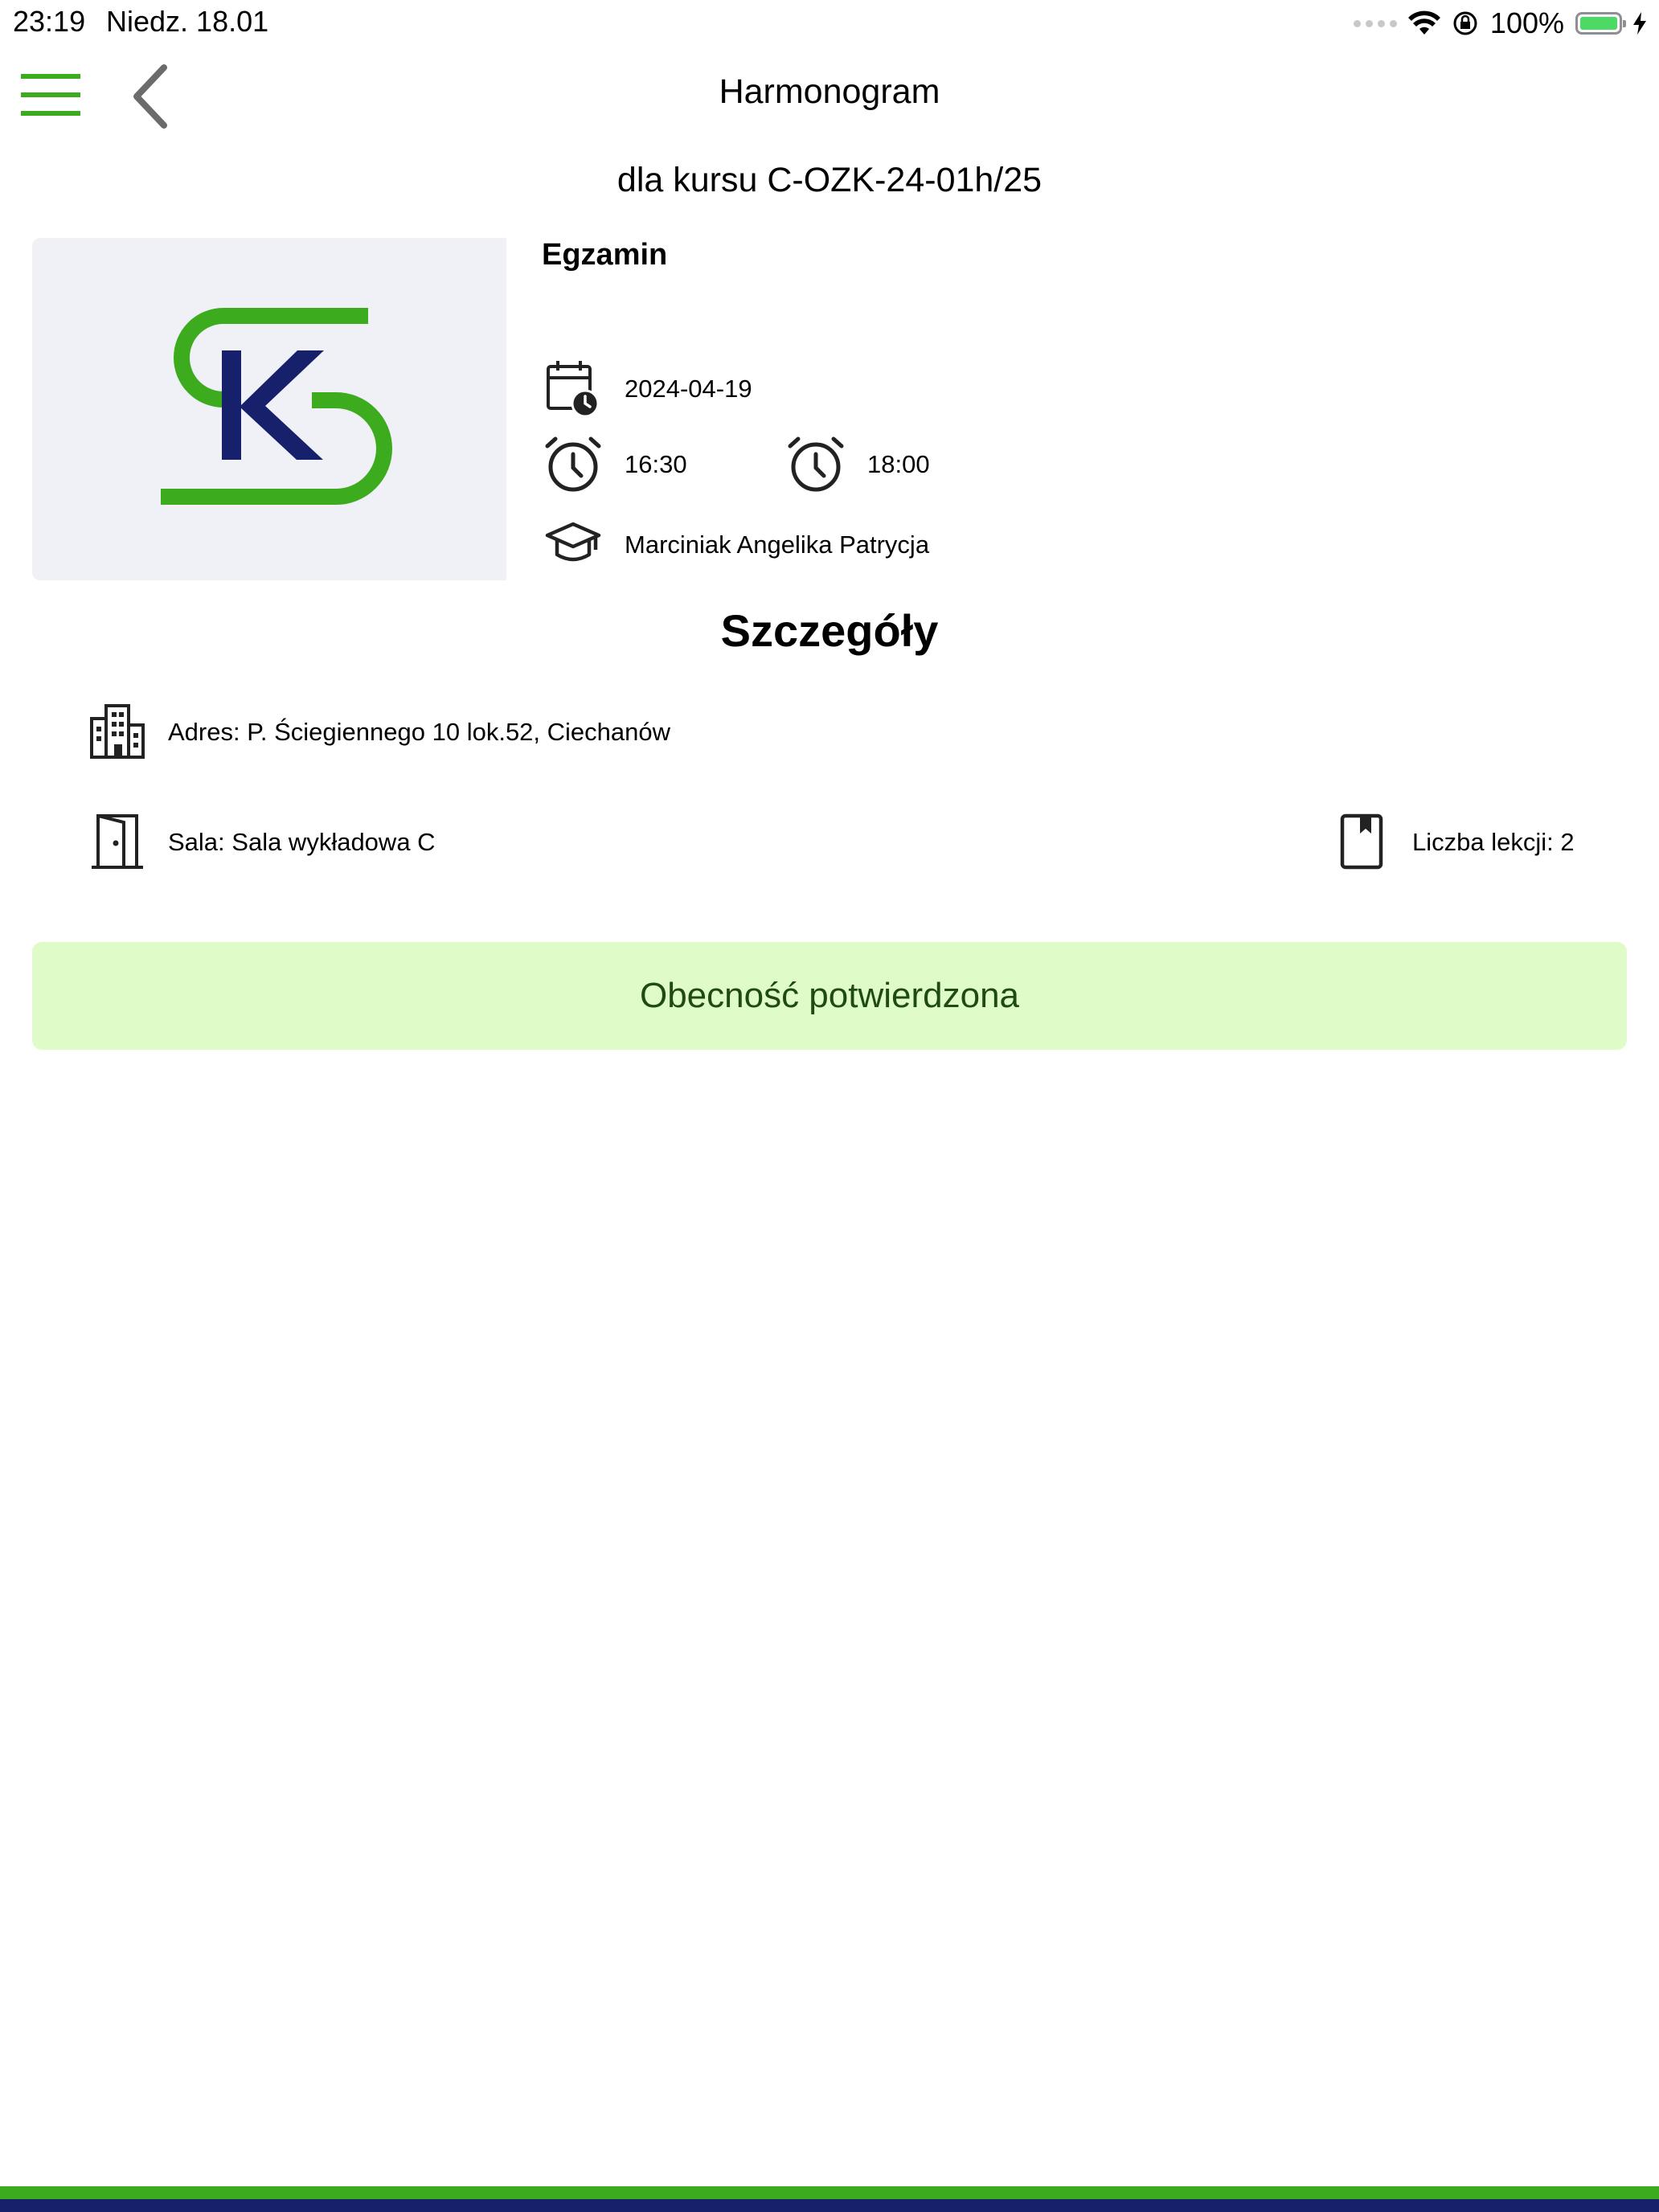 The height and width of the screenshot is (2212, 1659). What do you see at coordinates (187, 21) in the screenshot?
I see `status-date: Niedz. 18.01` at bounding box center [187, 21].